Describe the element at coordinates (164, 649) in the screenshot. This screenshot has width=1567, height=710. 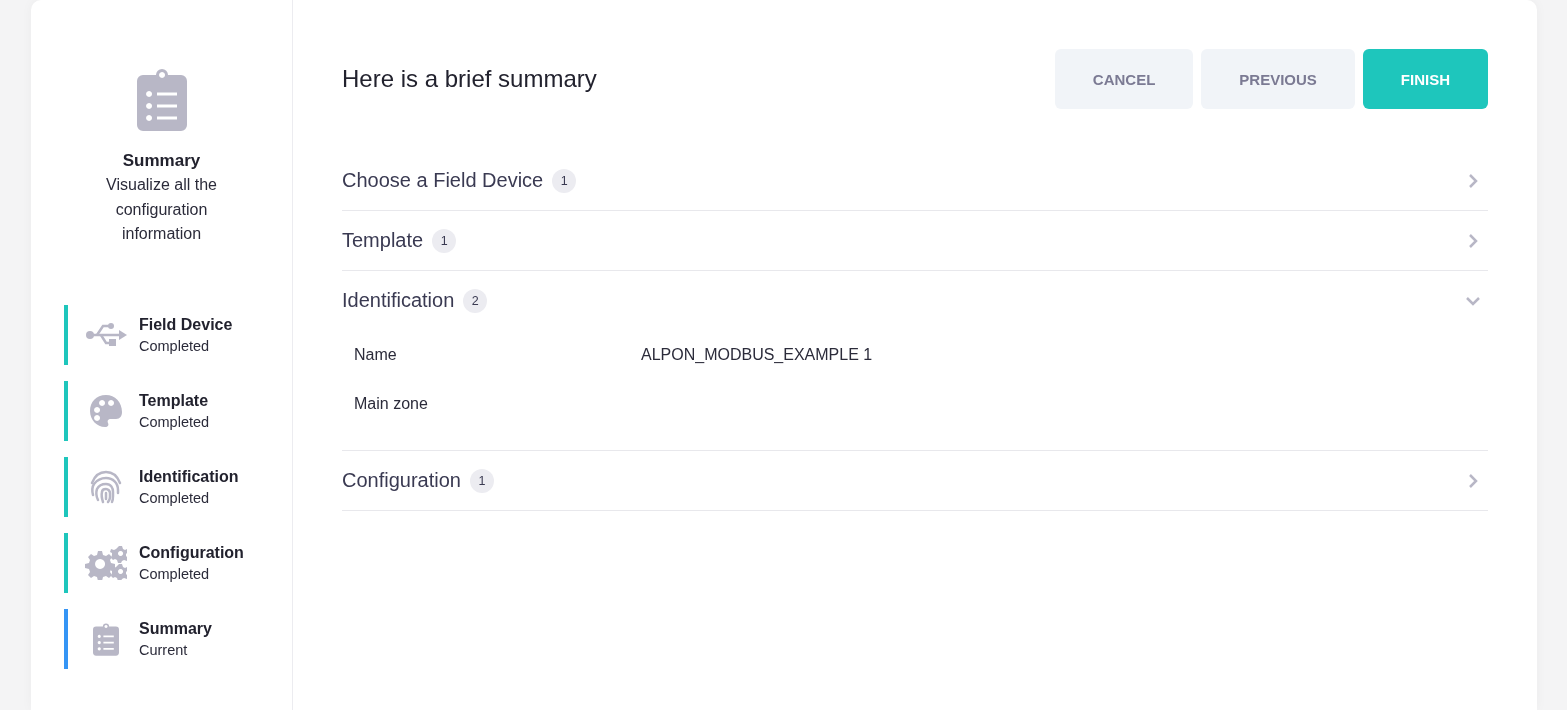
I see `step-status: Current` at that location.